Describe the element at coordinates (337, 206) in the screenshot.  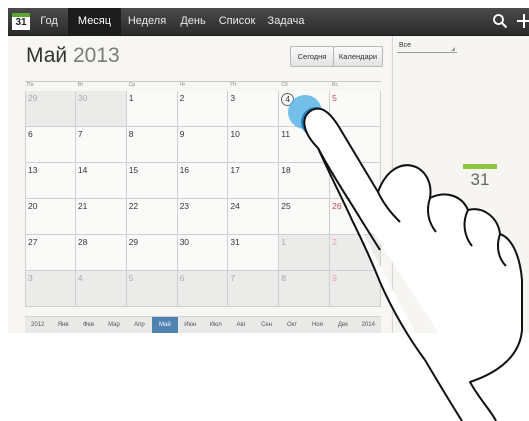
I see `day-number: 26` at that location.